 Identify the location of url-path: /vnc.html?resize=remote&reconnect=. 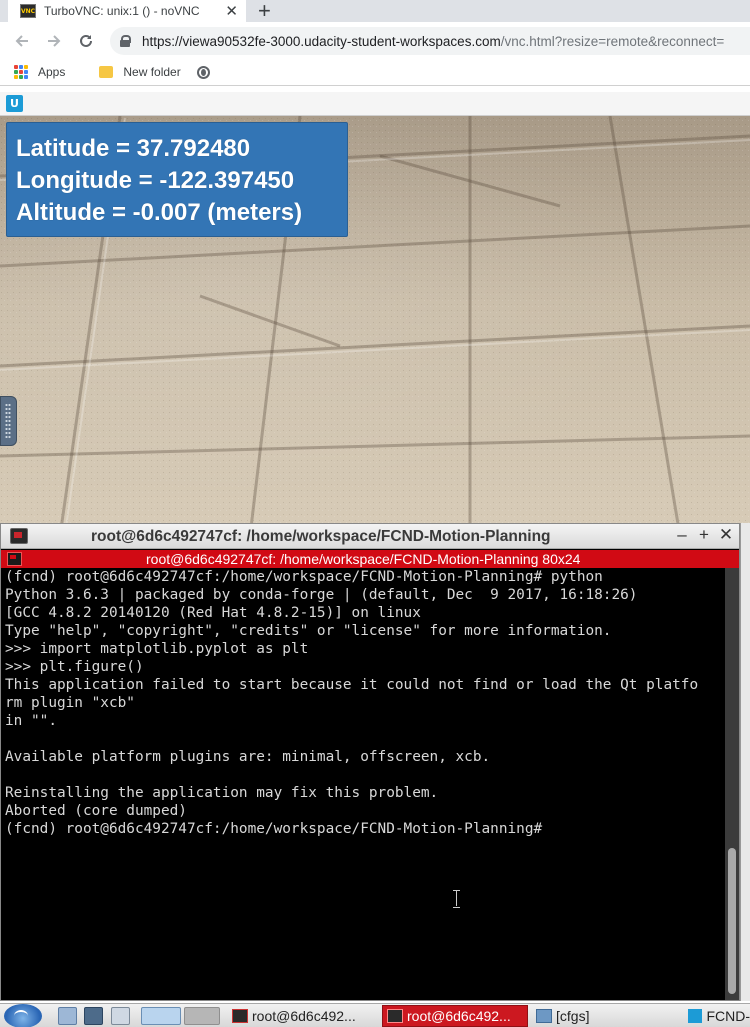
(612, 41).